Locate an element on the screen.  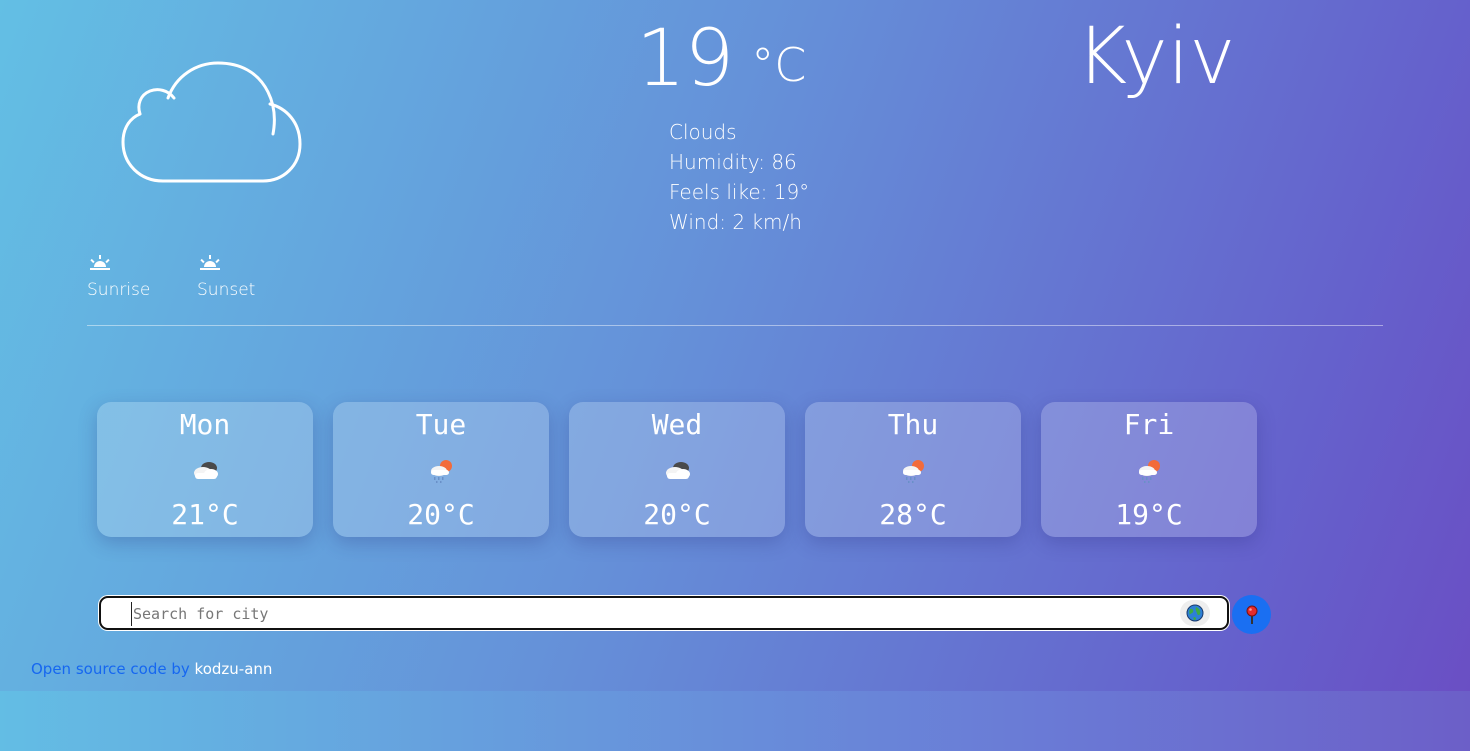
forecast-card-fri: Fri 19°C is located at coordinates (1149, 469).